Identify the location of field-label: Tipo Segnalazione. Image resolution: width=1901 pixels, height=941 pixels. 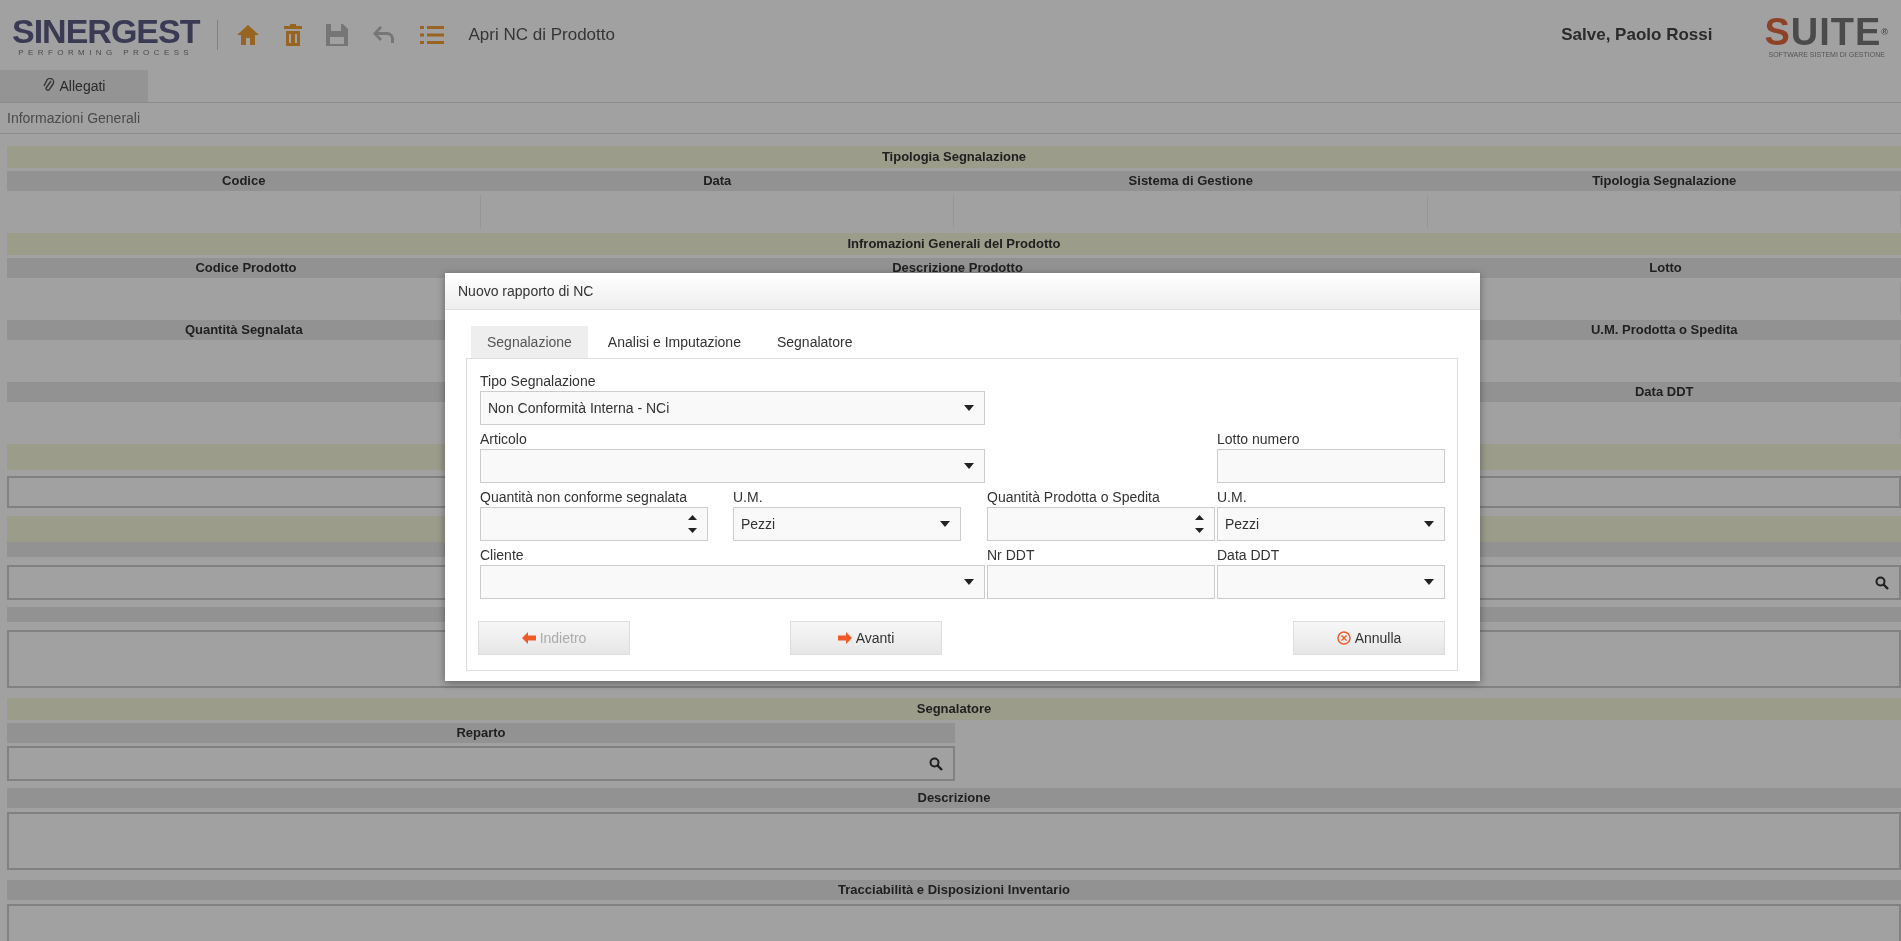
(538, 381).